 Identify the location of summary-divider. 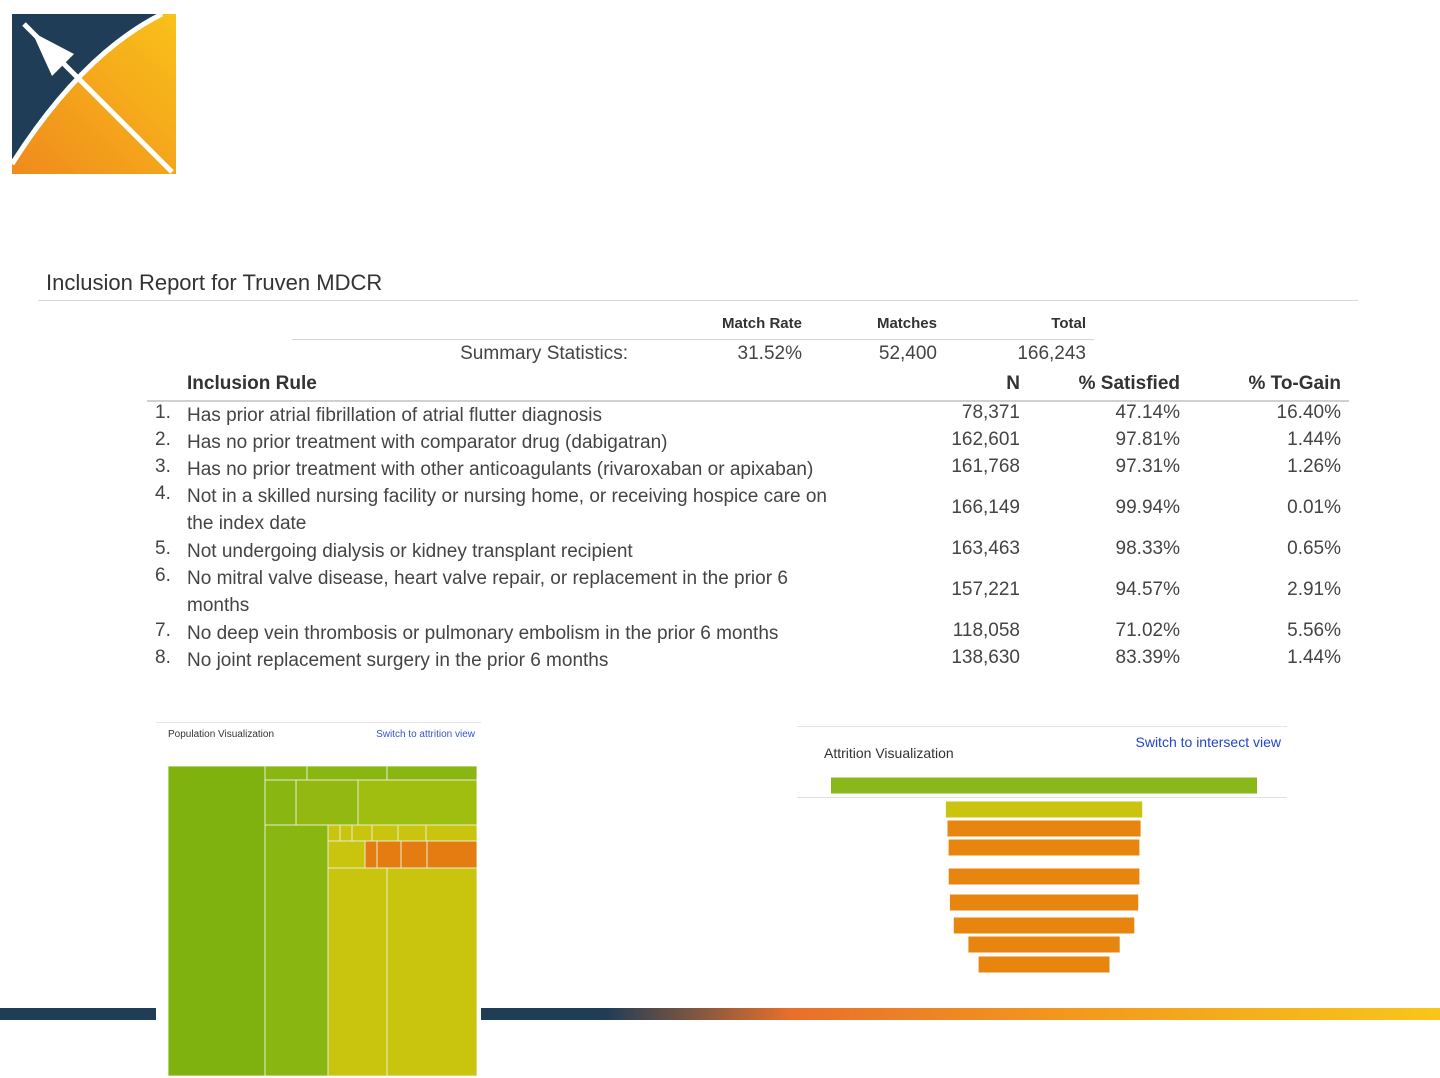
(693, 339).